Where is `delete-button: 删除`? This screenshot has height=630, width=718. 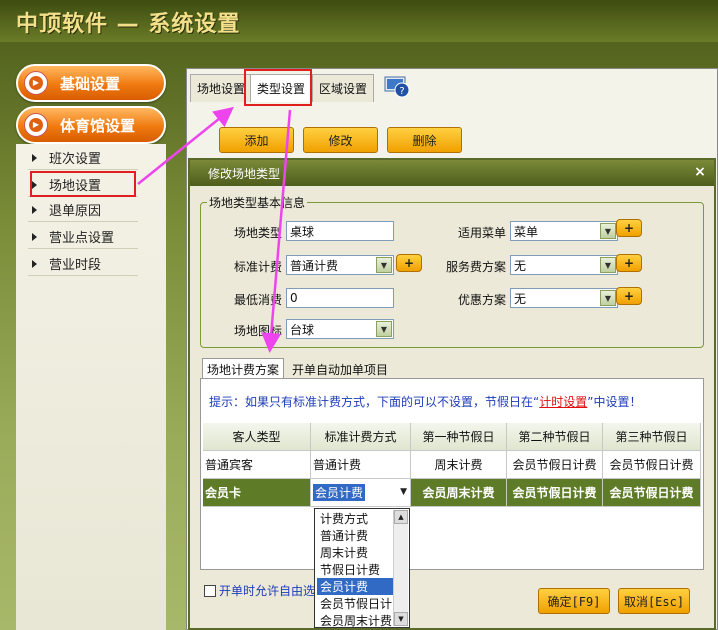 delete-button: 删除 is located at coordinates (424, 140).